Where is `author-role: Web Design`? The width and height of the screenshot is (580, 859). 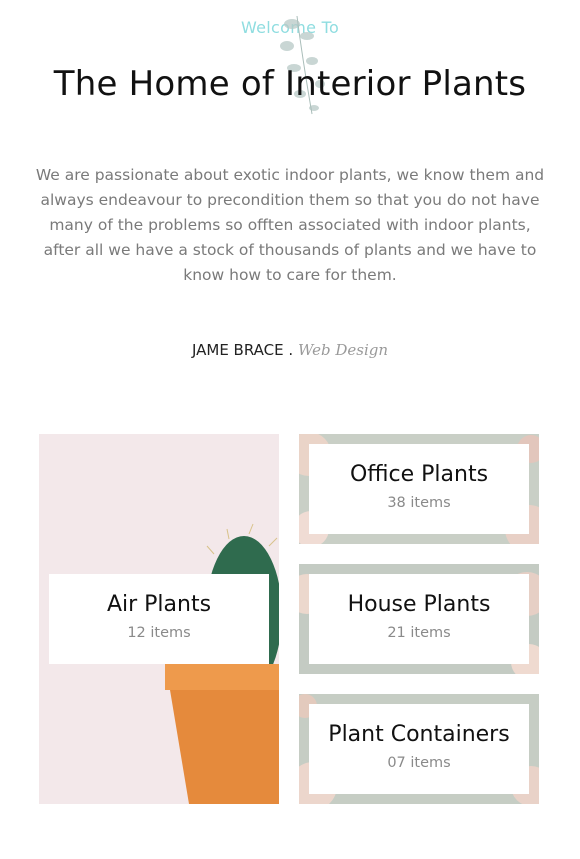
author-role: Web Design is located at coordinates (343, 350).